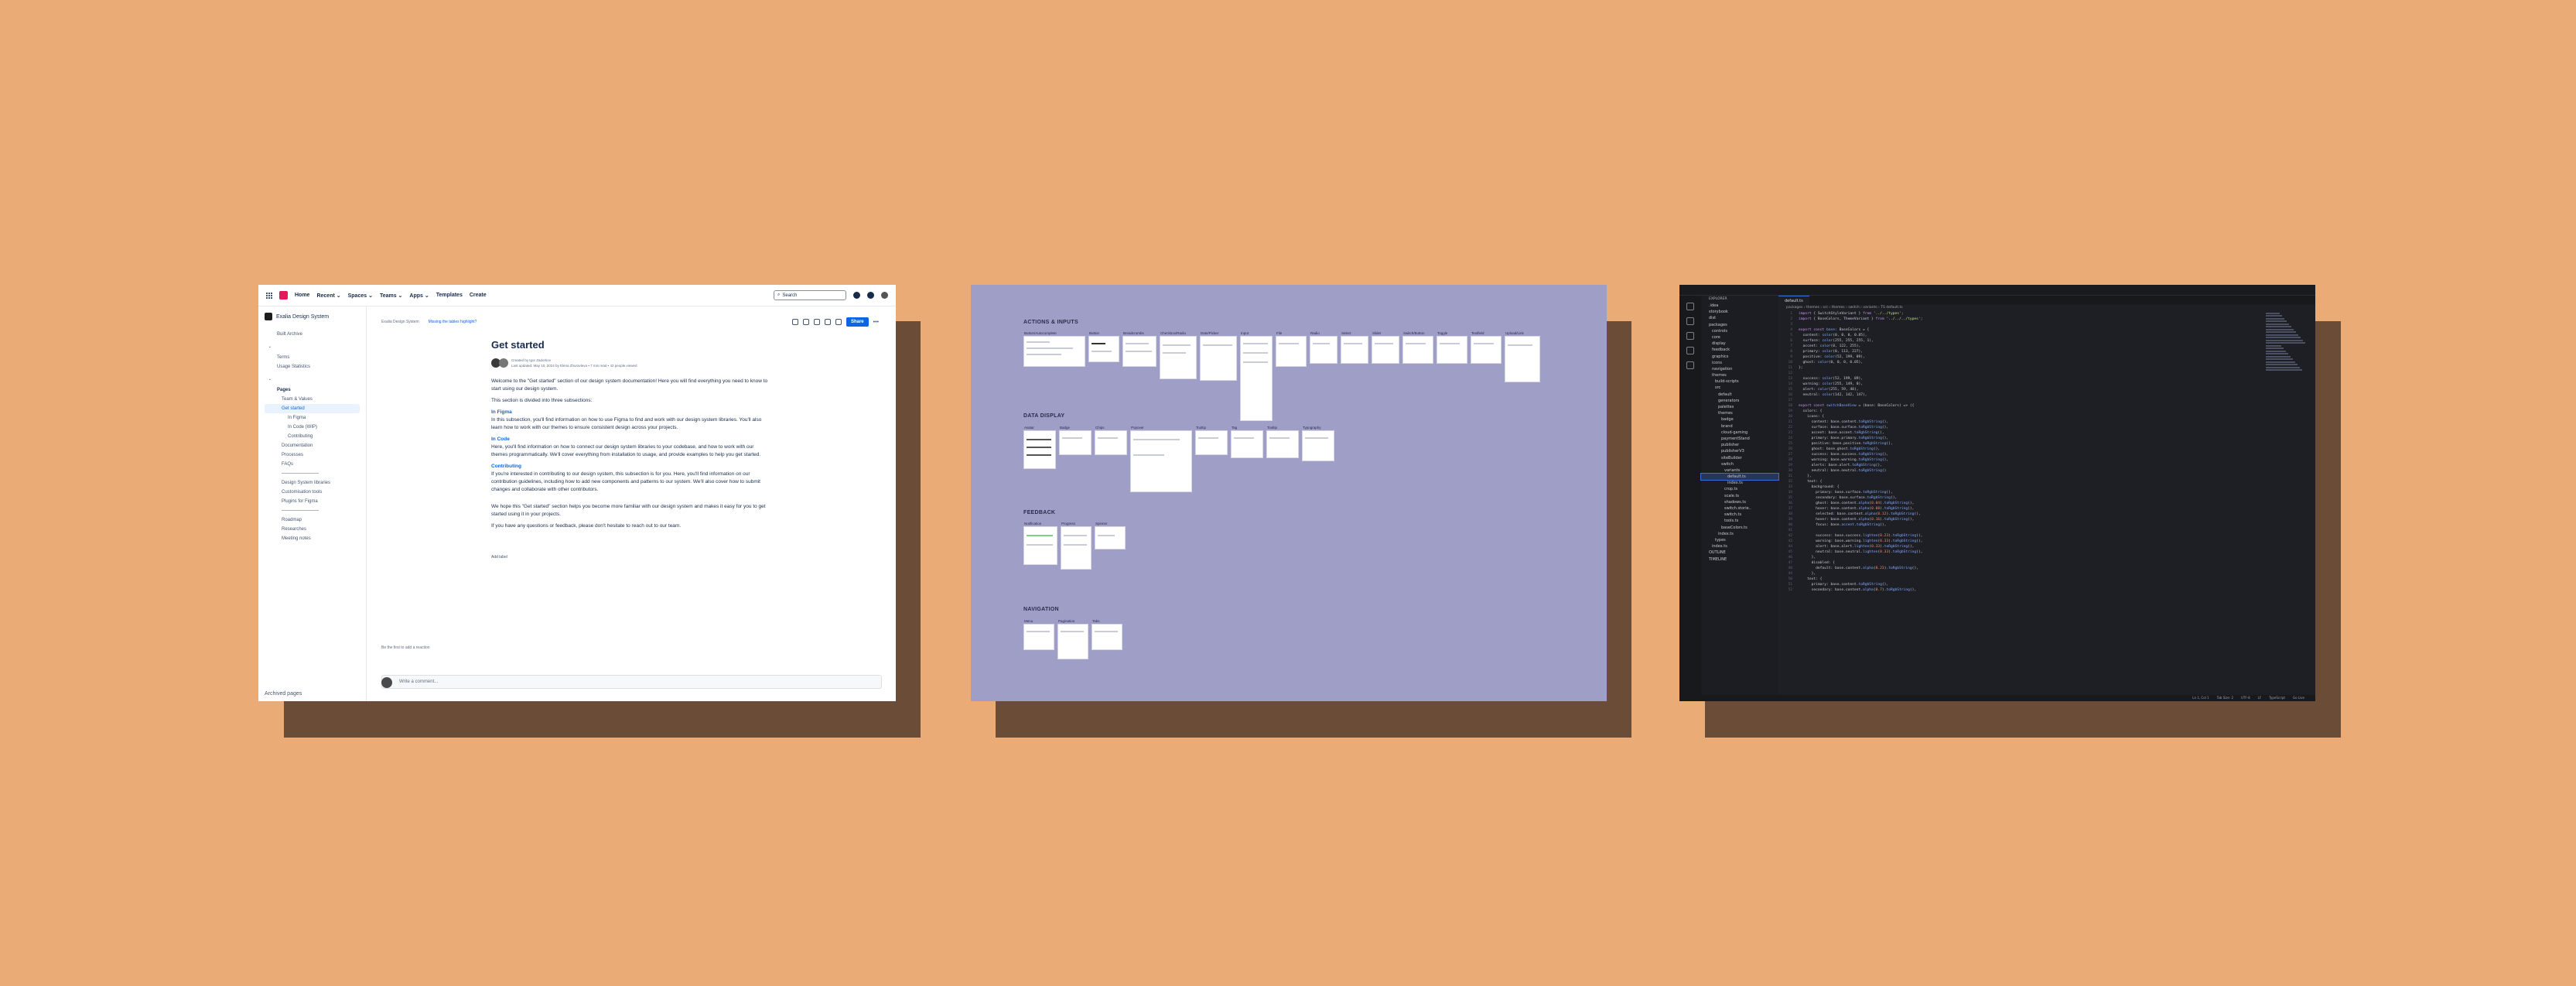 The height and width of the screenshot is (986, 2576). What do you see at coordinates (1690, 350) in the screenshot?
I see `run-debug-icon` at bounding box center [1690, 350].